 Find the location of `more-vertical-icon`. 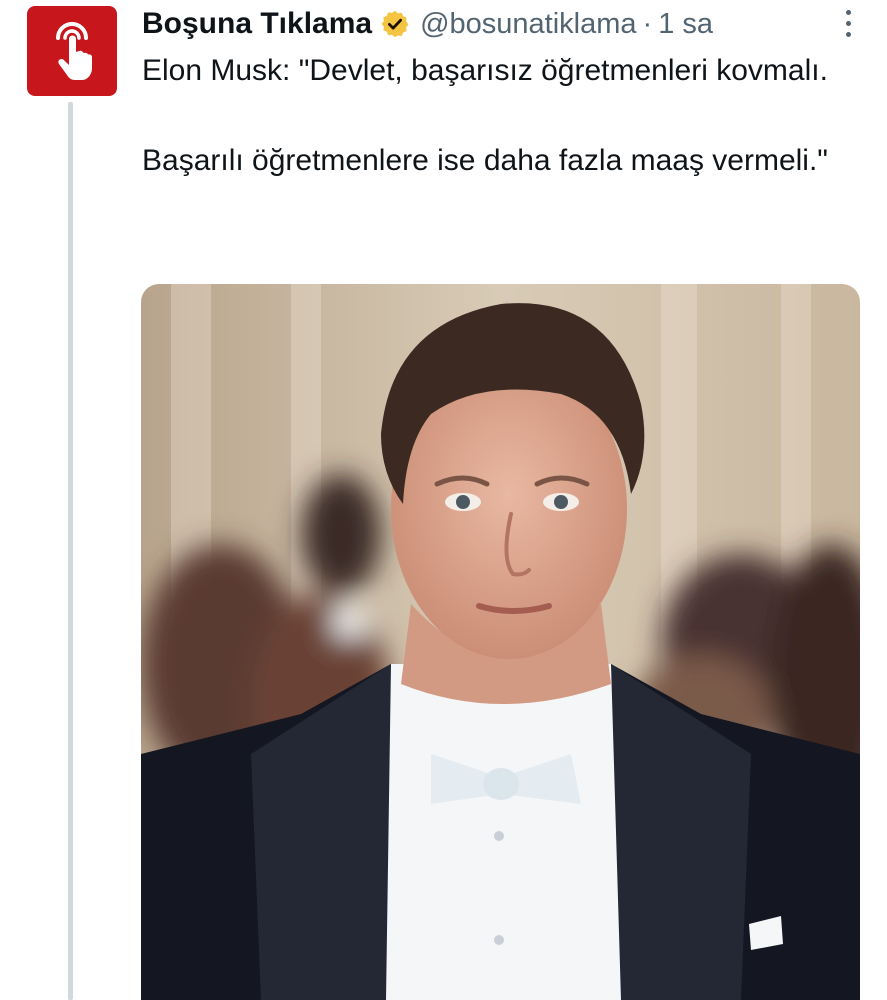

more-vertical-icon is located at coordinates (848, 23).